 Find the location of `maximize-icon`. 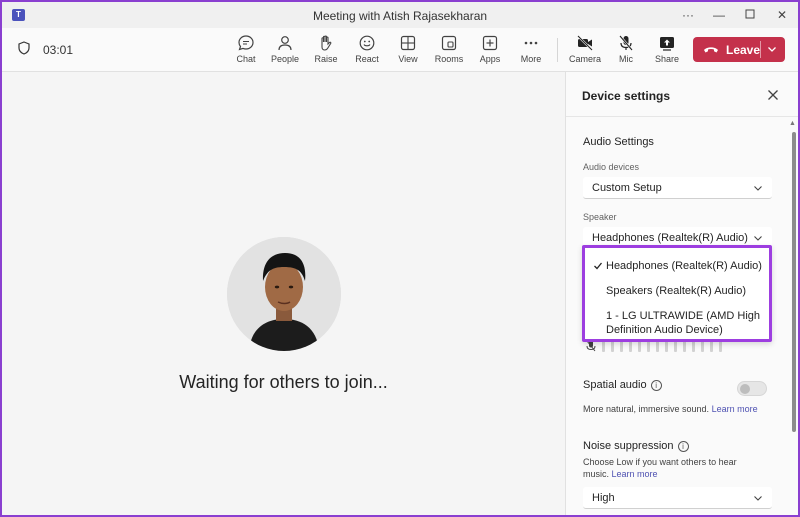

maximize-icon is located at coordinates (750, 14).